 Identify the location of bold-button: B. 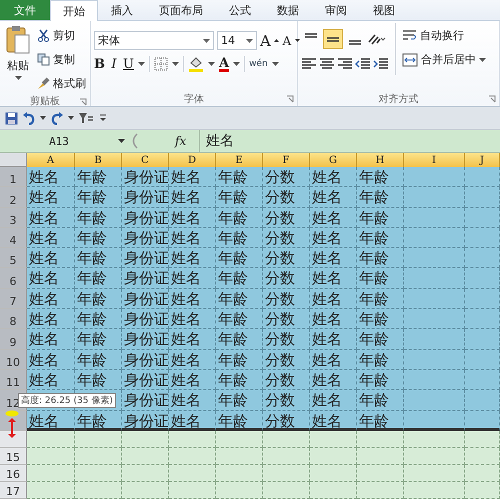
(99, 64).